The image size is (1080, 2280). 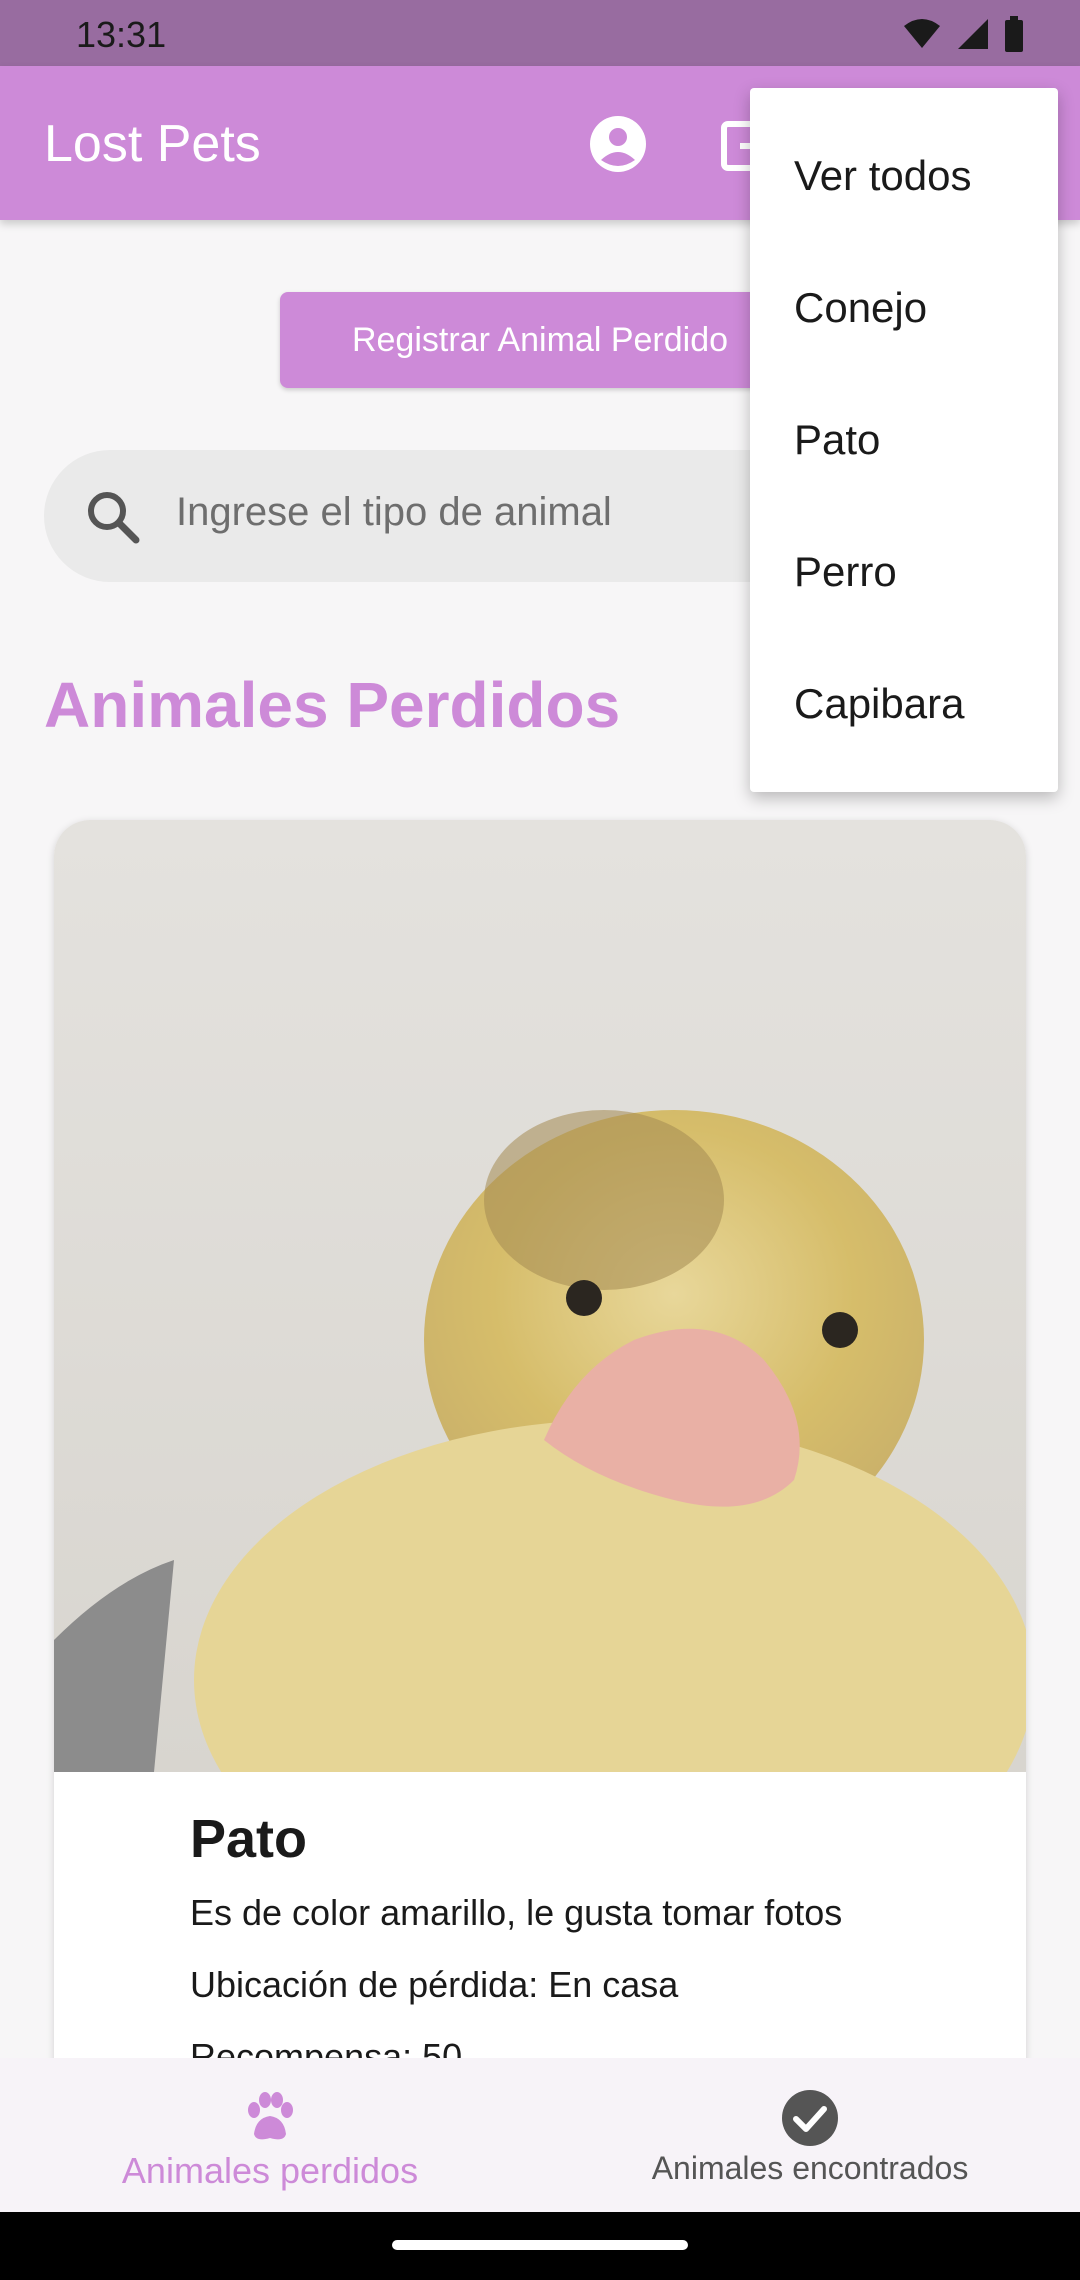 I want to click on bottom-navigation: Animales perdidos Animales encontrados, so click(x=540, y=2135).